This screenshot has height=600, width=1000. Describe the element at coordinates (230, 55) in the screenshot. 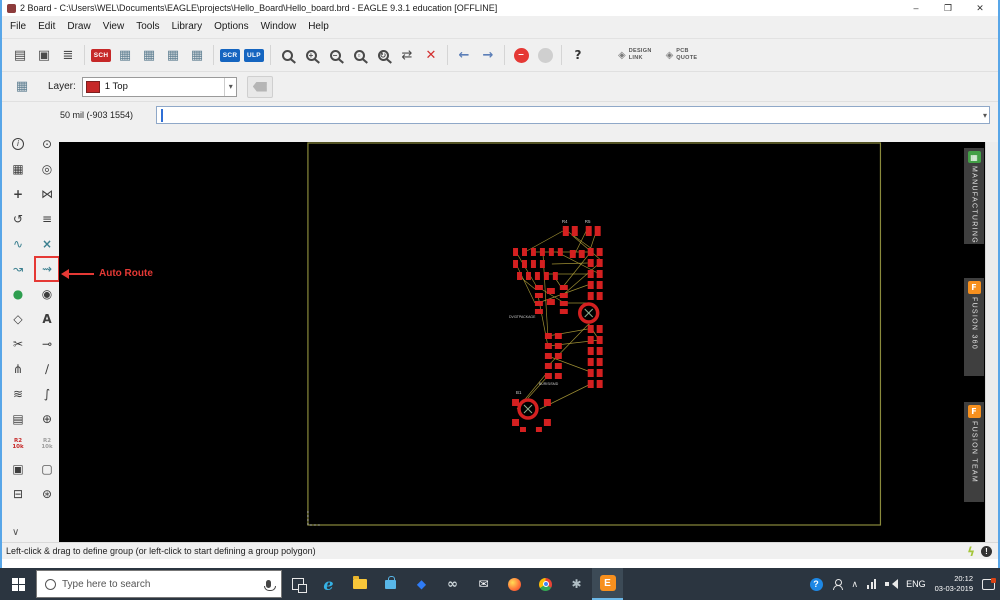

I see `script-button: SCR` at that location.